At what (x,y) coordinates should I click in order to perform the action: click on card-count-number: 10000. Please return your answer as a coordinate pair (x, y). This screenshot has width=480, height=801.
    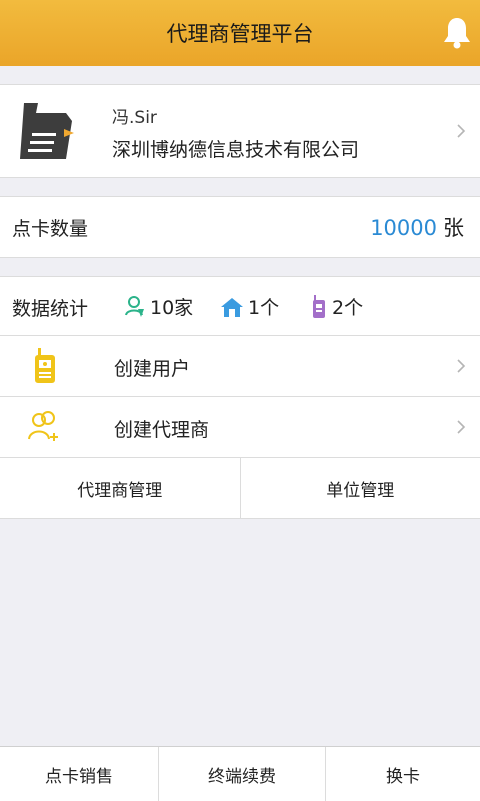
    Looking at the image, I should click on (403, 228).